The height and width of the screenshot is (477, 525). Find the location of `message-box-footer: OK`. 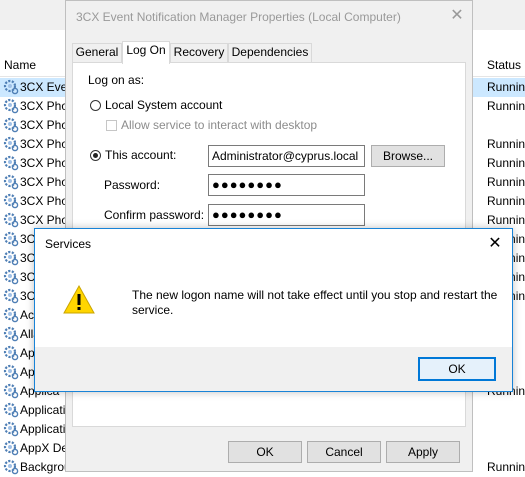

message-box-footer: OK is located at coordinates (273, 369).